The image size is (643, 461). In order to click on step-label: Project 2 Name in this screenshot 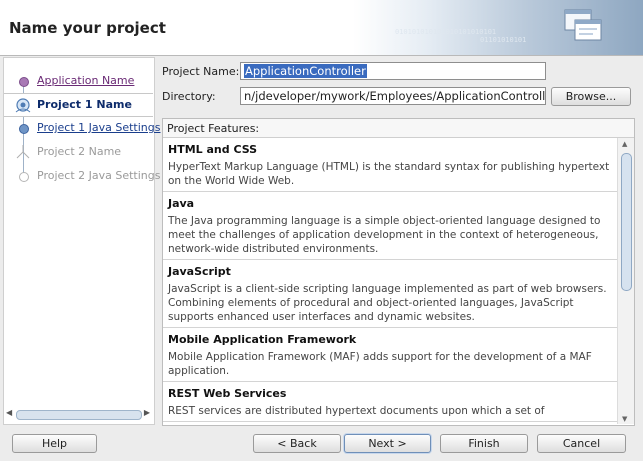, I will do `click(79, 151)`.